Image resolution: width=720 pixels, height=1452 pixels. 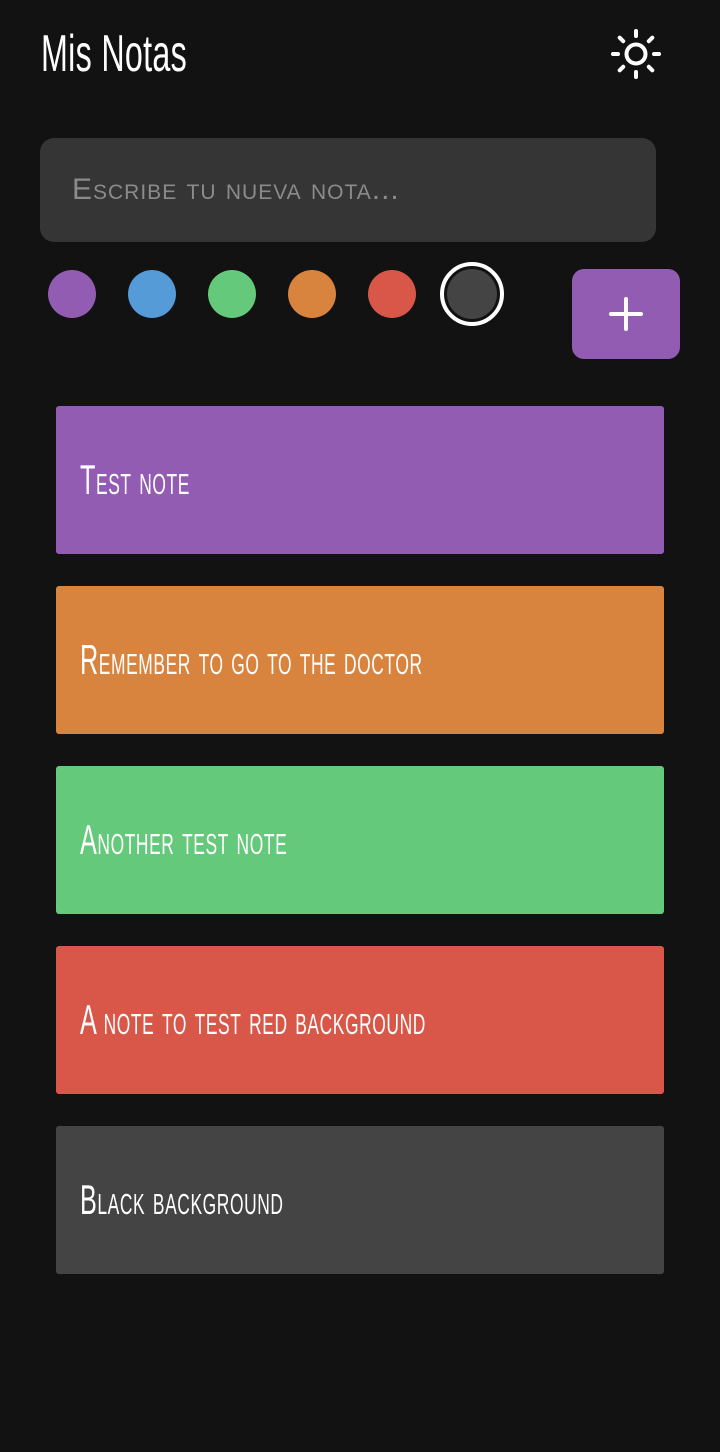 I want to click on plus-icon, so click(x=626, y=314).